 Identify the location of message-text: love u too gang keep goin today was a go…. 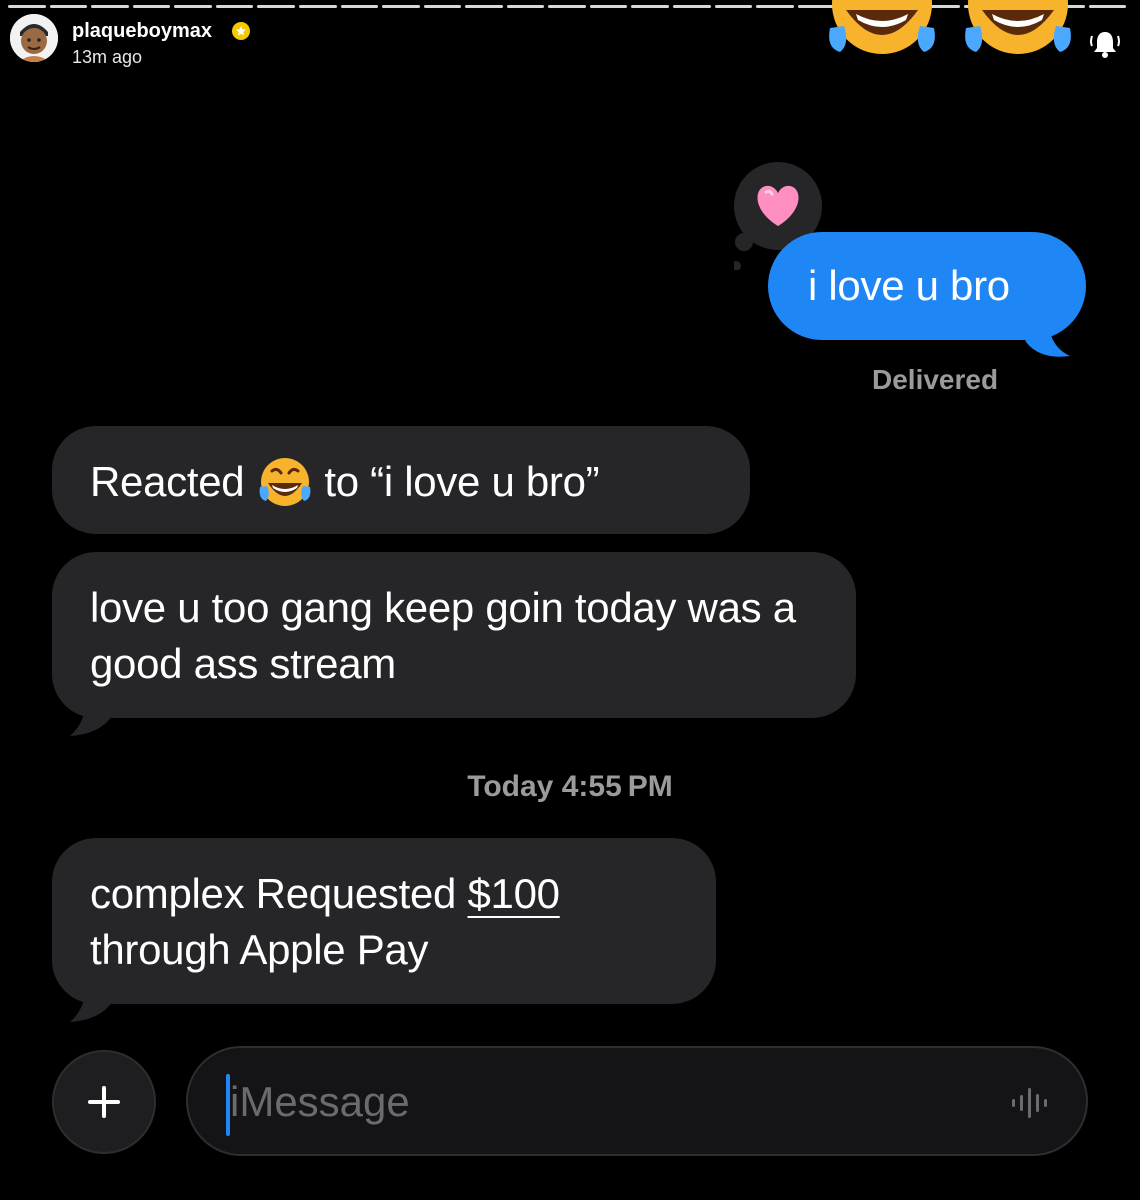
(443, 635).